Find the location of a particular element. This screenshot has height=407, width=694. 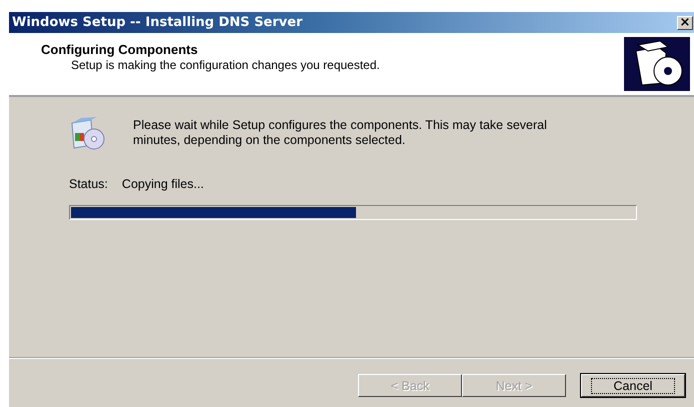

header-title: Configuring Components is located at coordinates (120, 49).